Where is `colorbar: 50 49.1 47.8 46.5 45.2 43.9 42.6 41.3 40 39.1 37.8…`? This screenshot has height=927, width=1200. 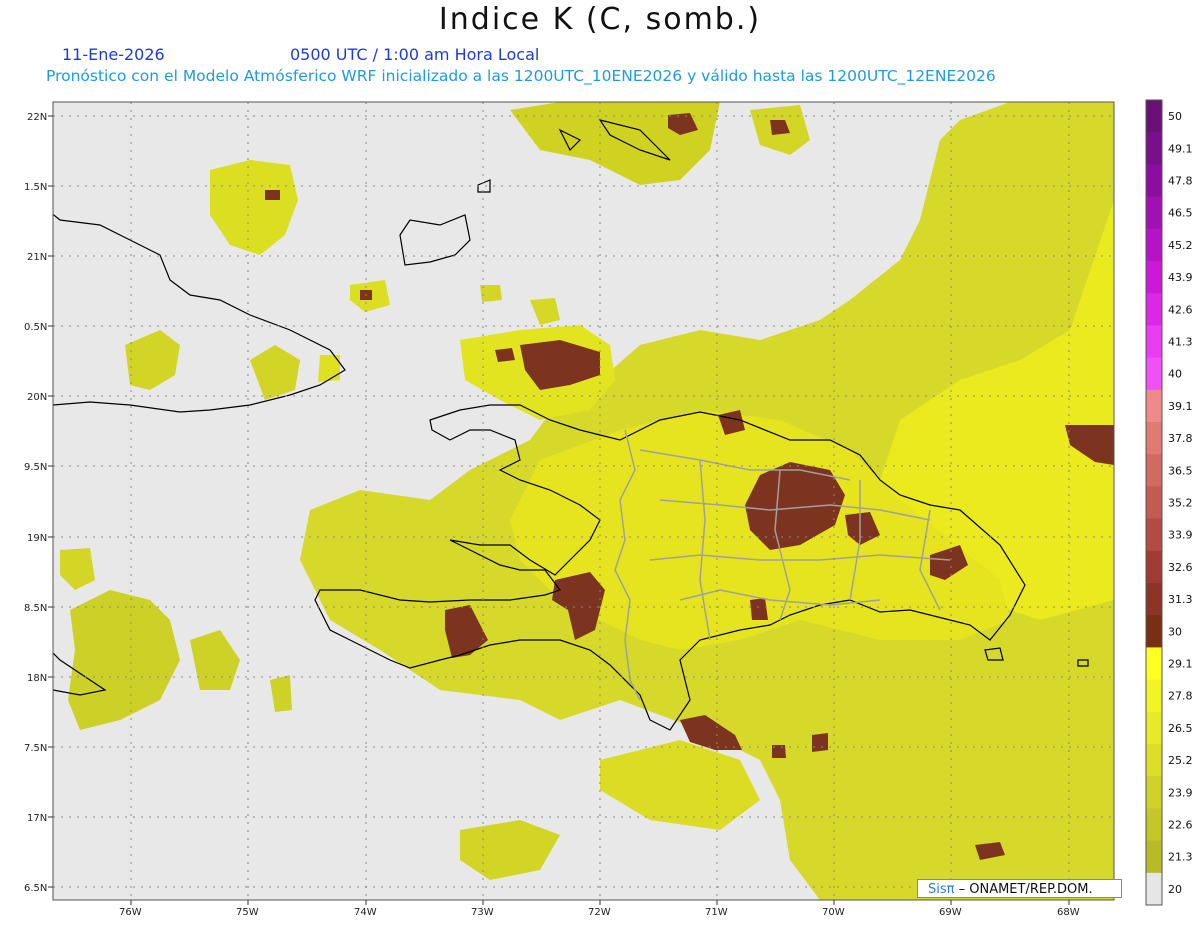
colorbar: 50 49.1 47.8 46.5 45.2 43.9 42.6 41.3 40 39.1 37.8… is located at coordinates (1169, 503).